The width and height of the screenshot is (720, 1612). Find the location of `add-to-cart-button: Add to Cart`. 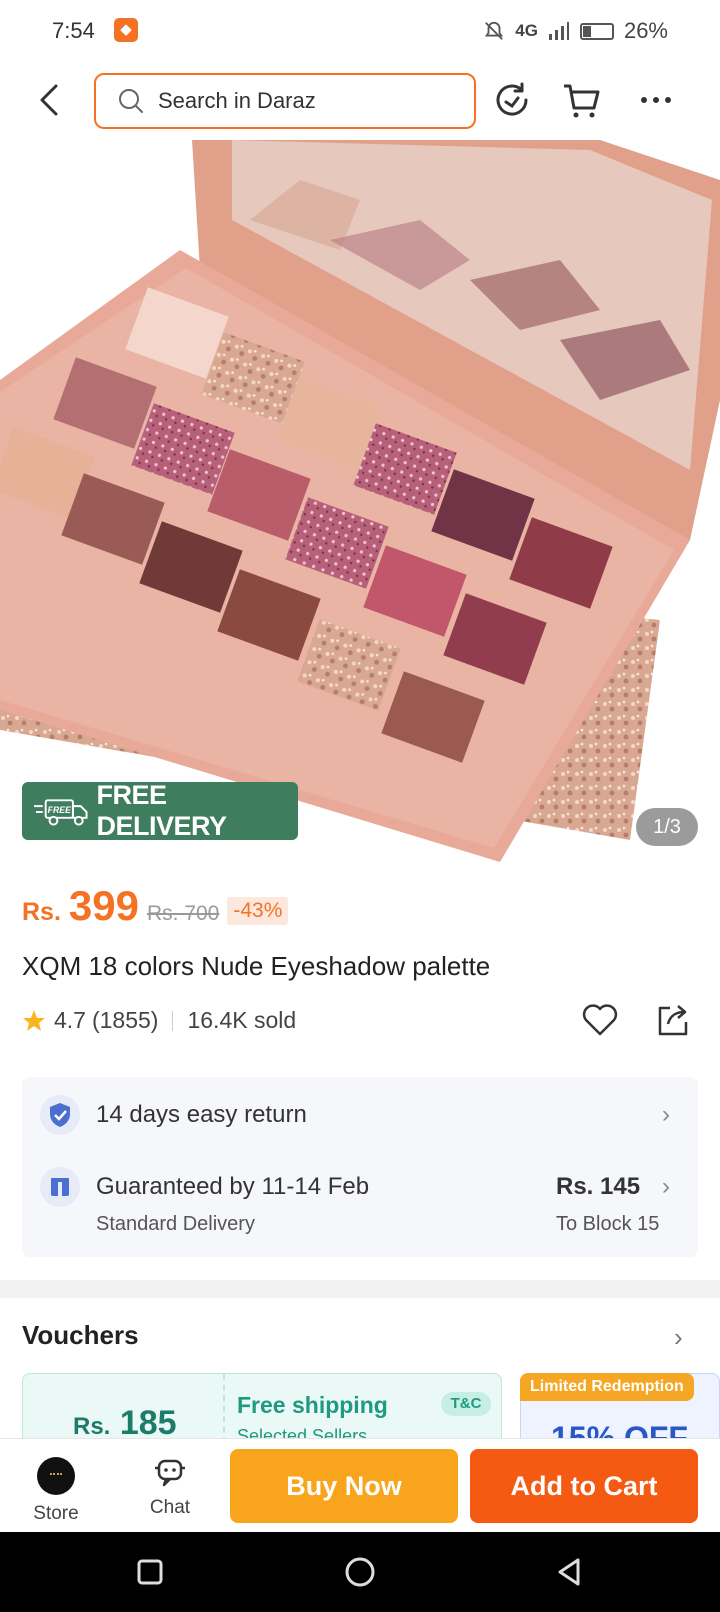

add-to-cart-button: Add to Cart is located at coordinates (584, 1486).